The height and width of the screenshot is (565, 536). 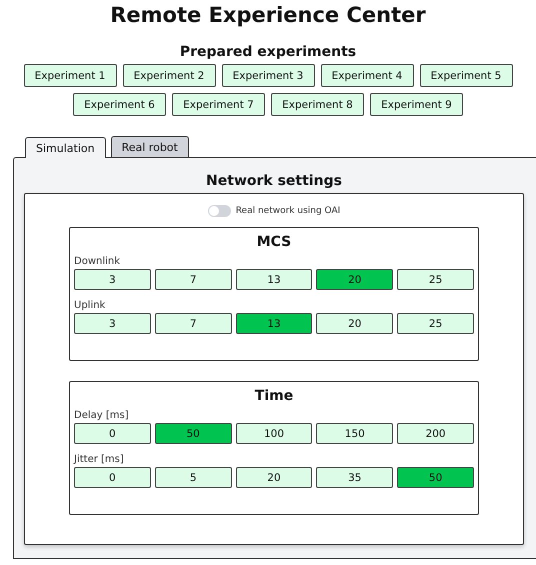 What do you see at coordinates (65, 147) in the screenshot?
I see `tab: Simulation` at bounding box center [65, 147].